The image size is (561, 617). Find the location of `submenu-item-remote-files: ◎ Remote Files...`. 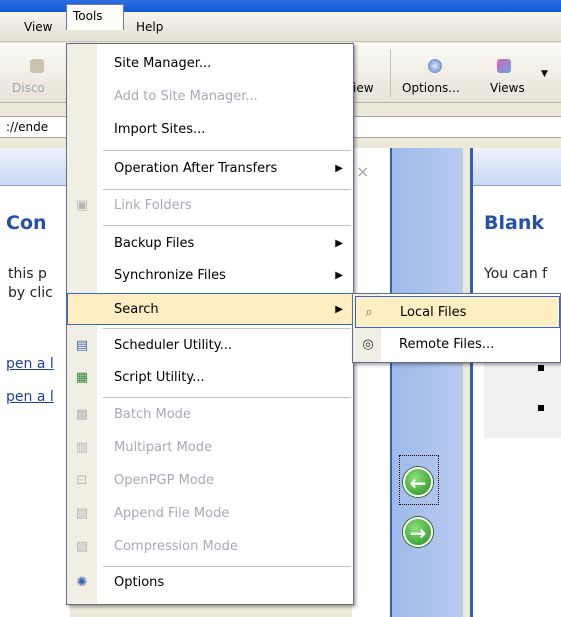

submenu-item-remote-files: ◎ Remote Files... is located at coordinates (457, 345).